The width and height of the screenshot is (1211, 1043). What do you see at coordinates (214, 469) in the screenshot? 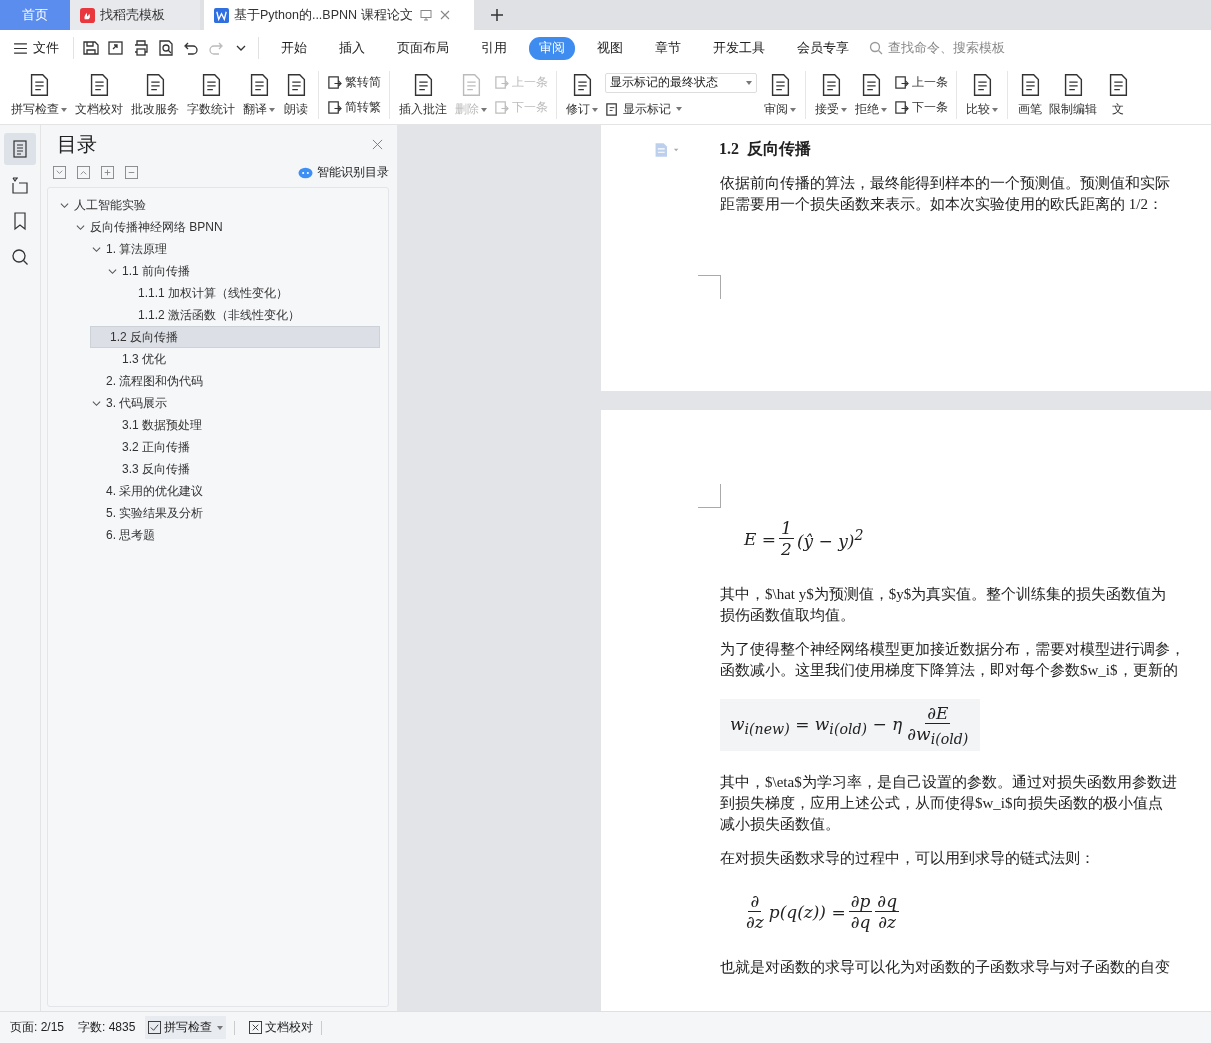
I see `outline-item: 3.3 反向传播` at bounding box center [214, 469].